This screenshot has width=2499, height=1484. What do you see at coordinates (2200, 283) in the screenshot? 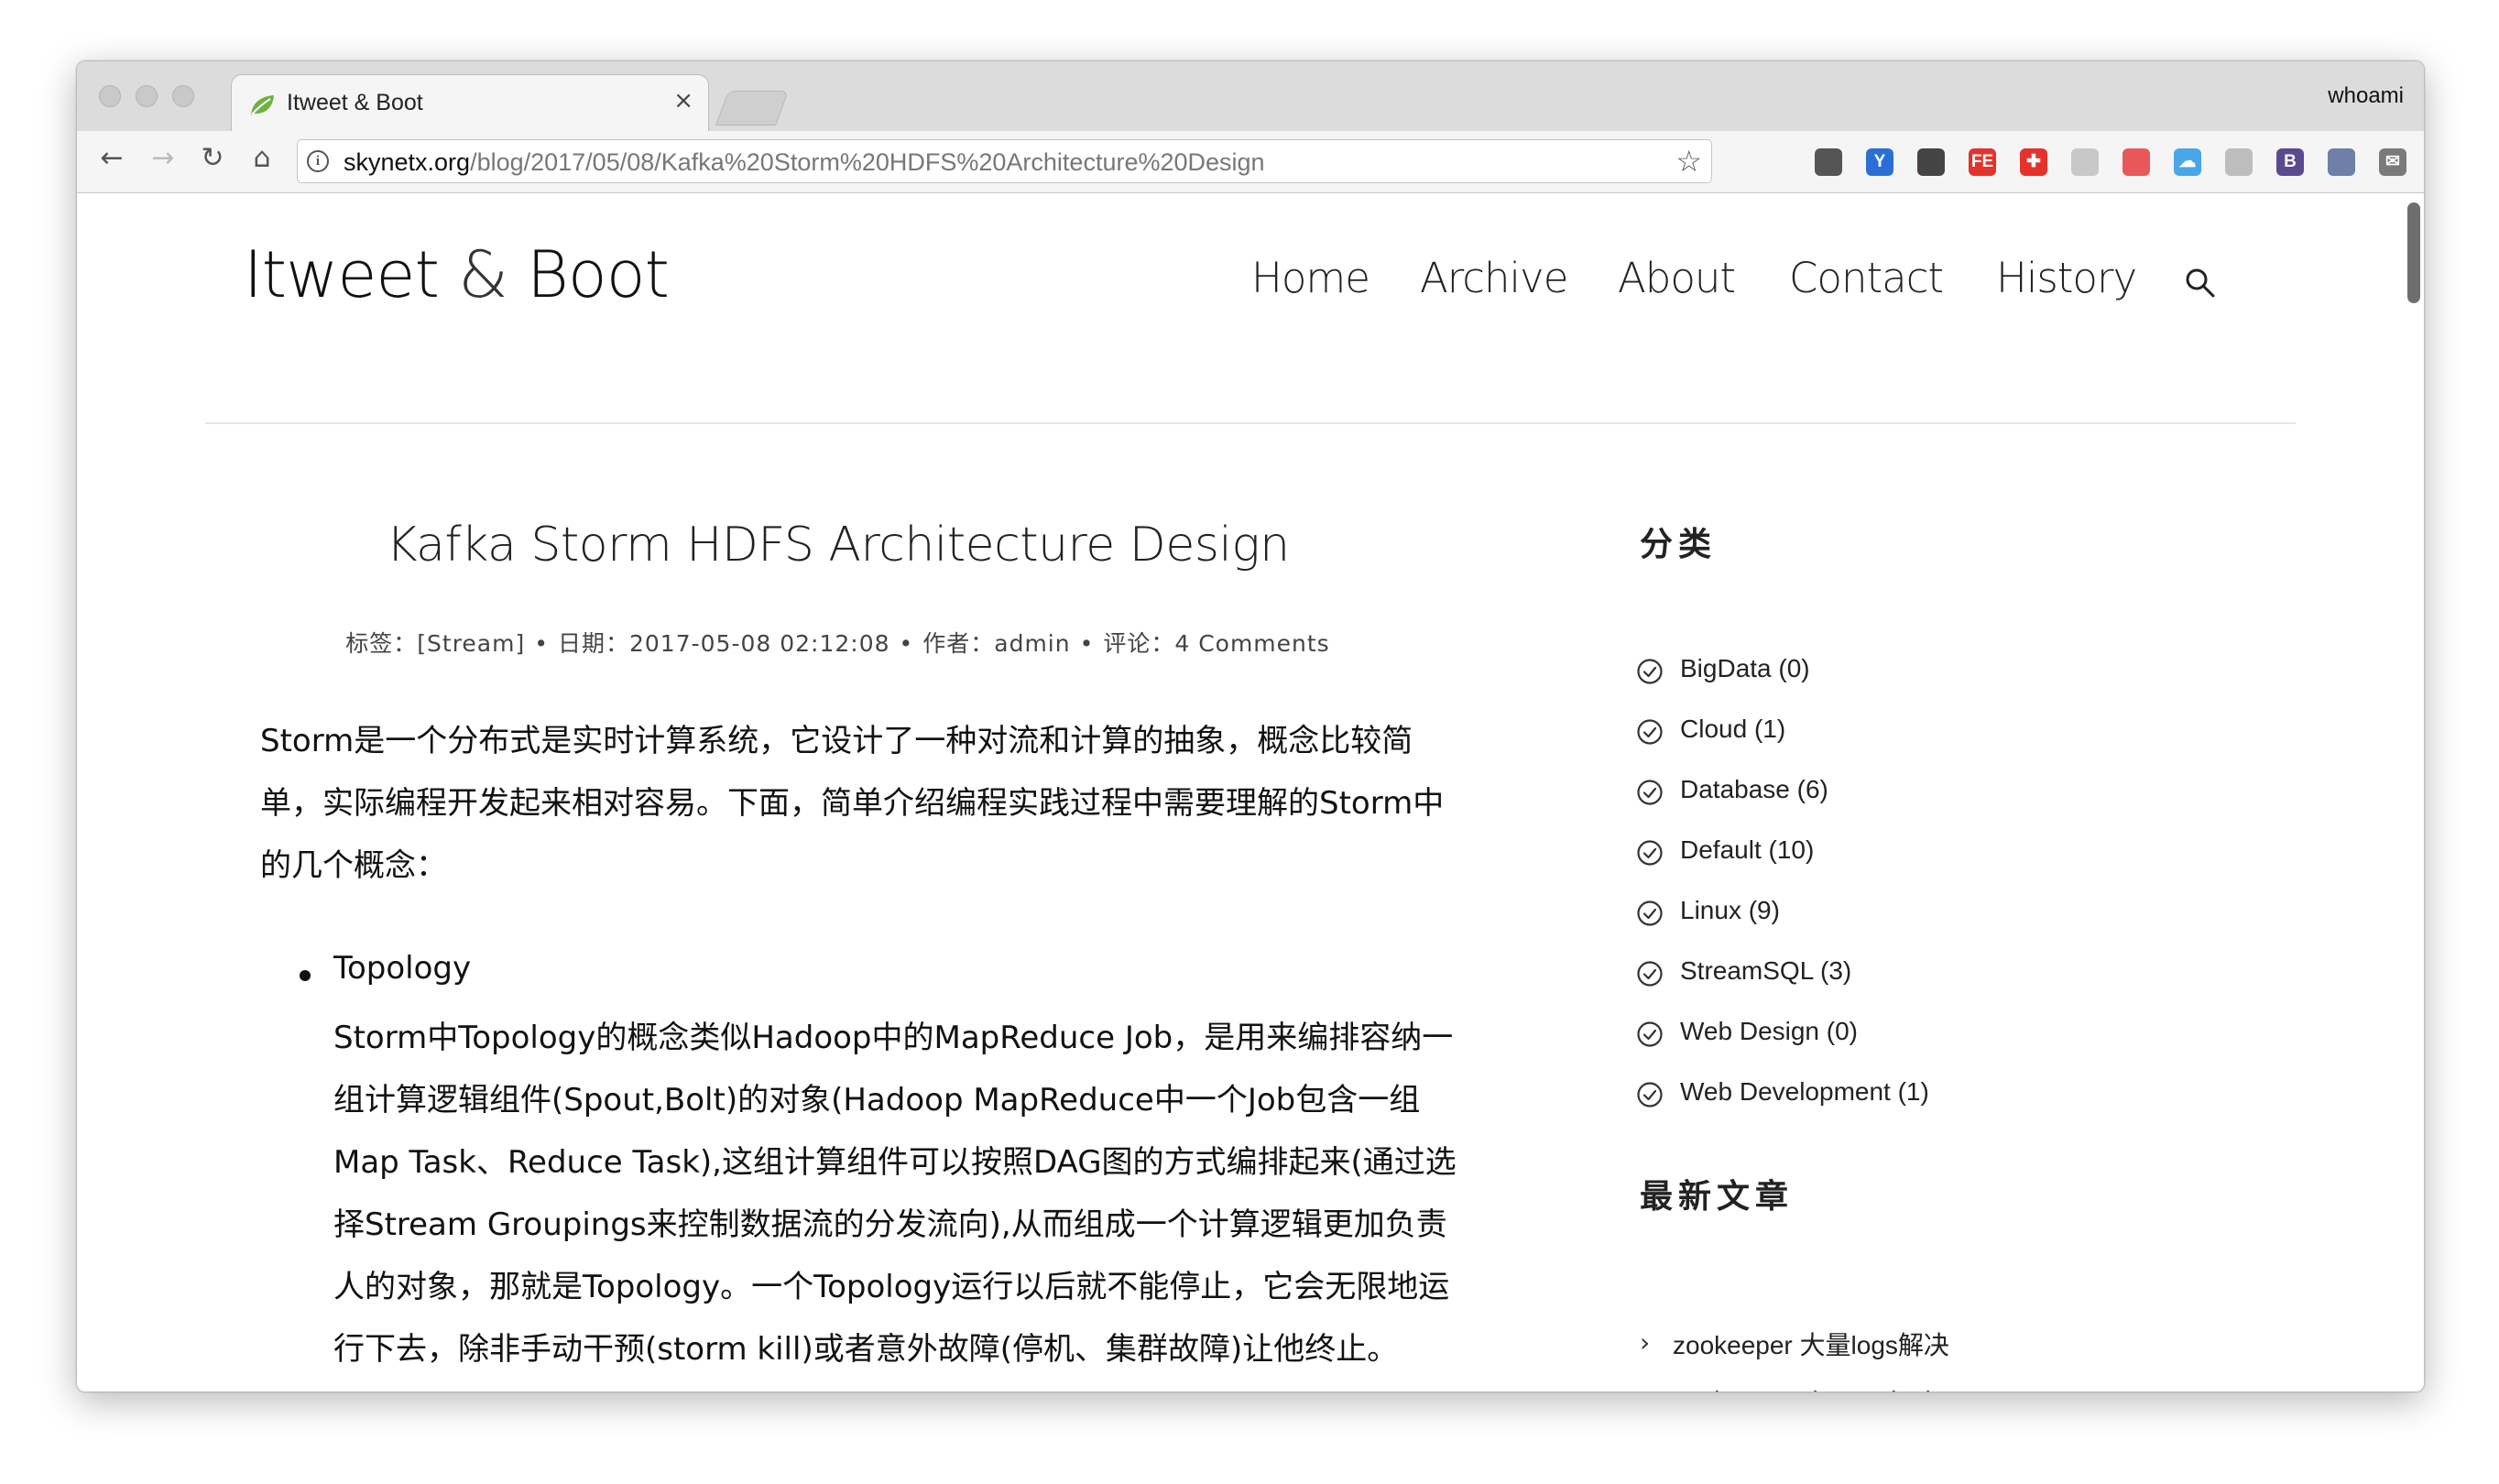
I see `search-icon` at bounding box center [2200, 283].